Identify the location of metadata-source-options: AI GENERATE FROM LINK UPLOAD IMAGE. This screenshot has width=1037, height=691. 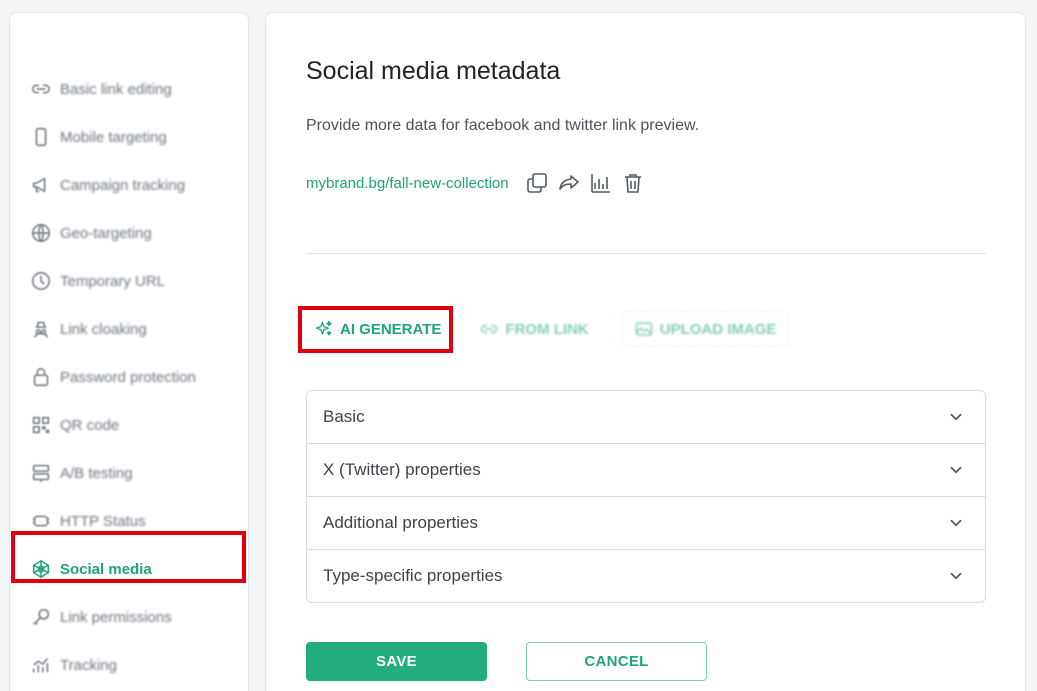
(546, 329).